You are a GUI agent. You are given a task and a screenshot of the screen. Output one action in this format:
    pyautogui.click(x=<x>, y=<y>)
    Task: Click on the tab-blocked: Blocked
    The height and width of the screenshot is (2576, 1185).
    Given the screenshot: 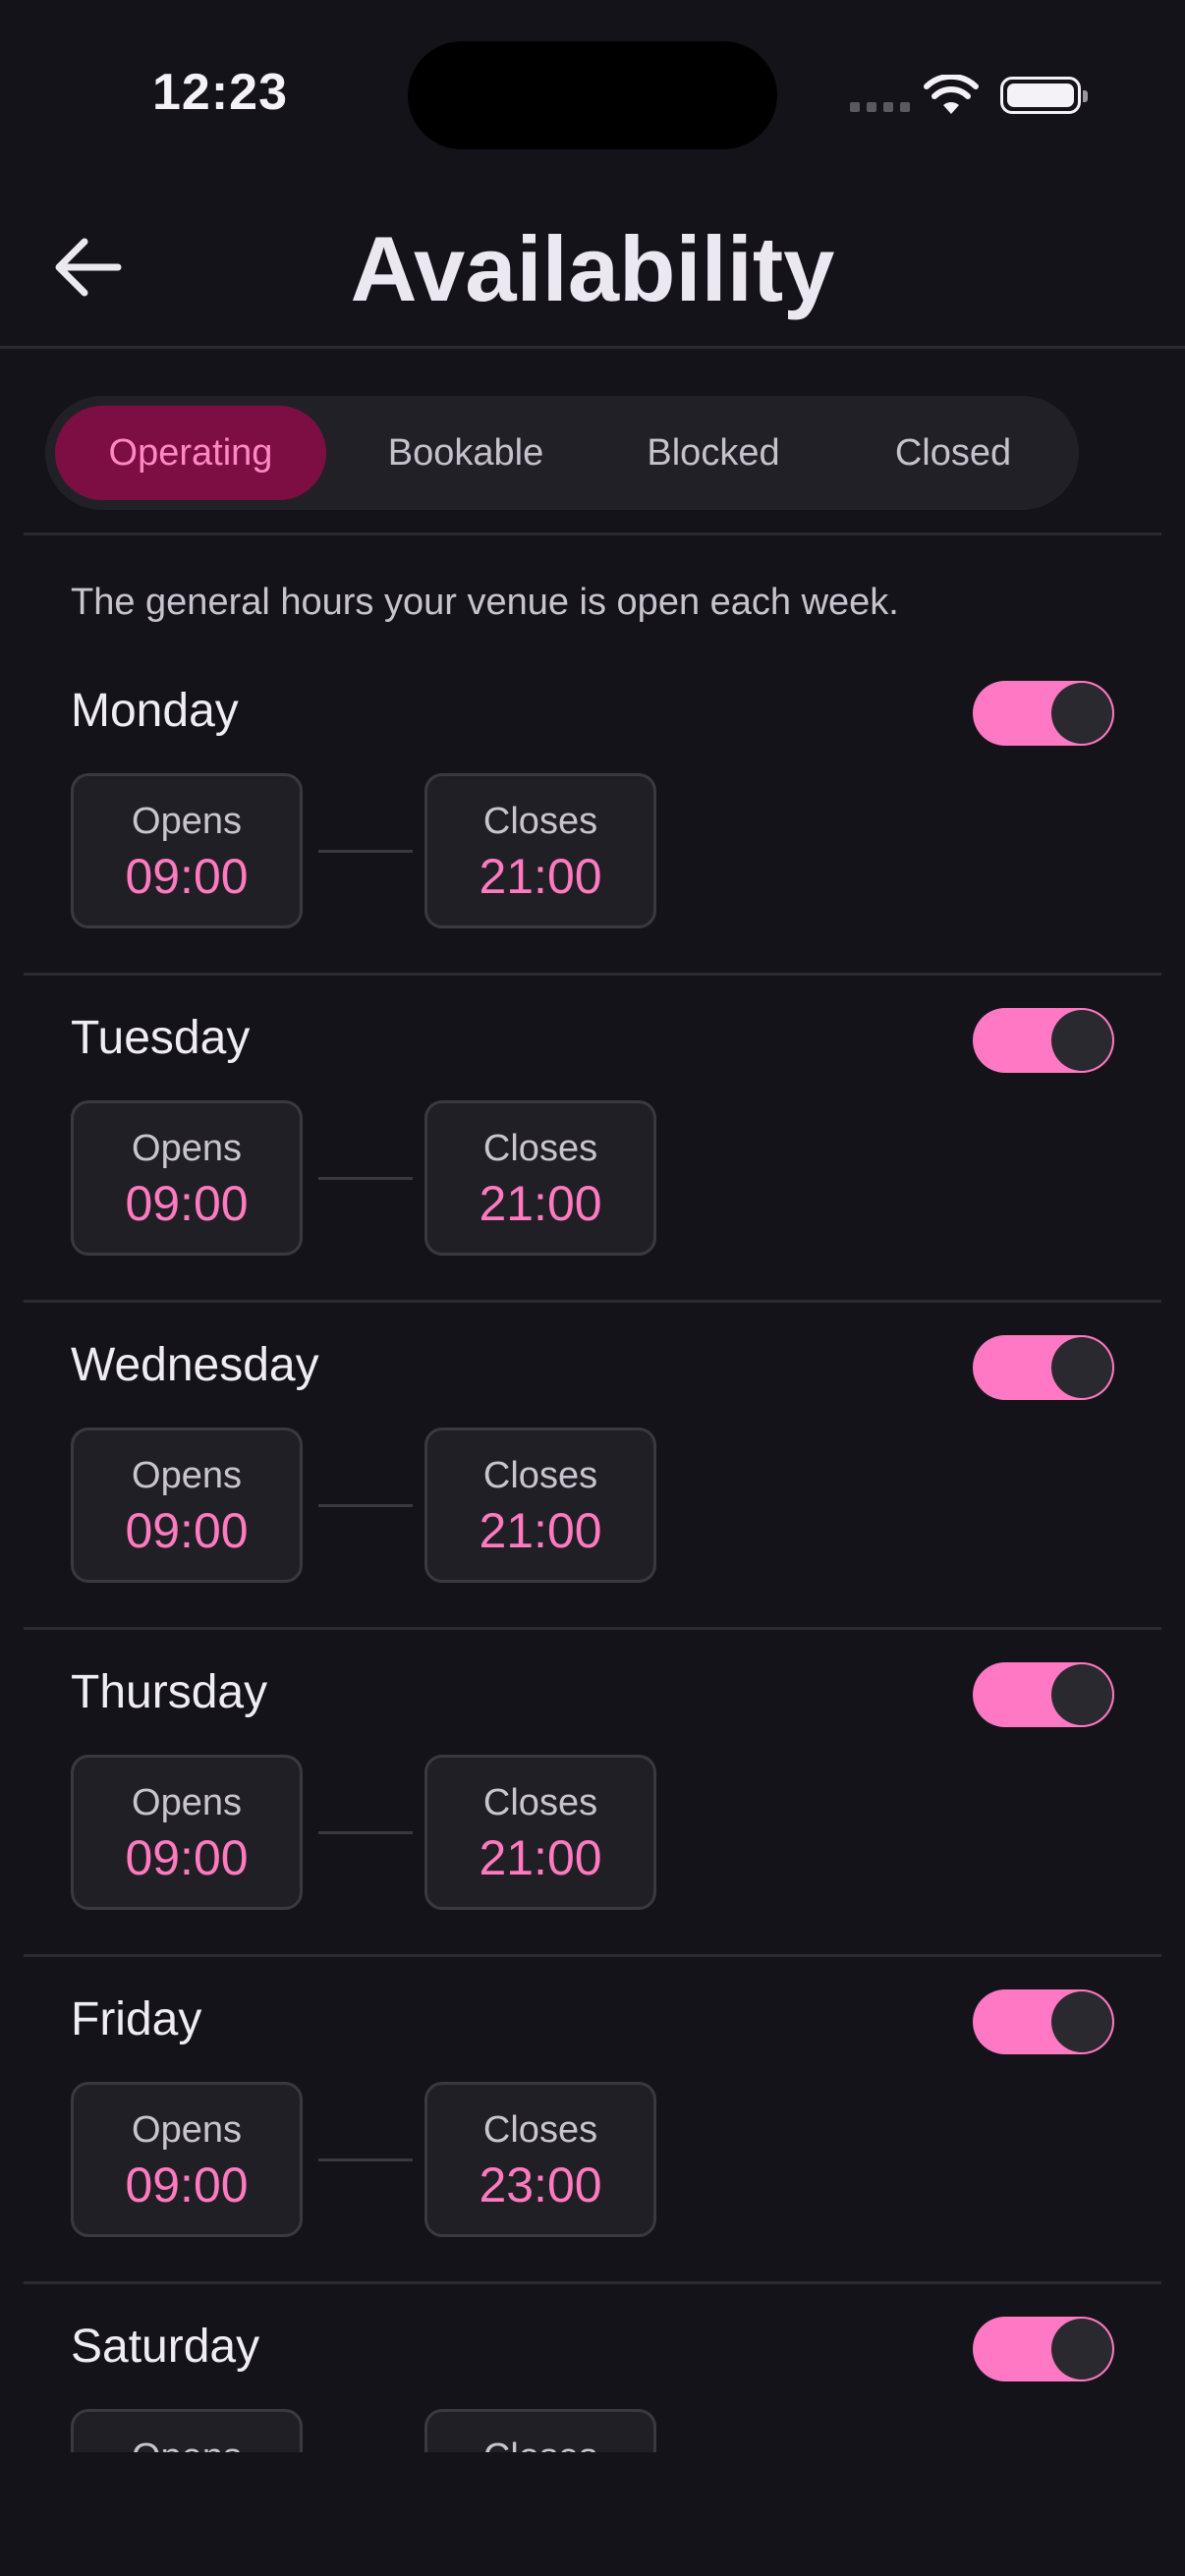 What is the action you would take?
    pyautogui.click(x=713, y=453)
    